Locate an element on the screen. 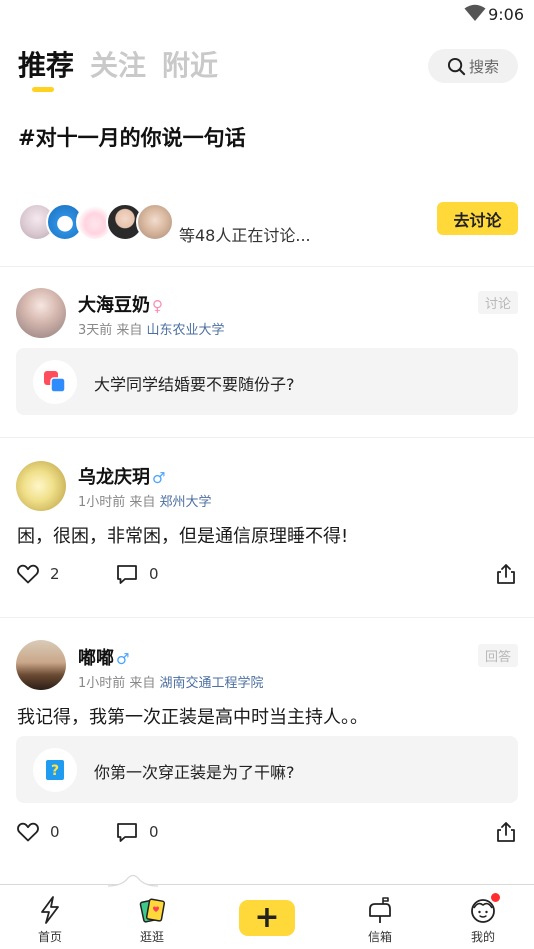 The width and height of the screenshot is (534, 949). add-post-button: + is located at coordinates (267, 918).